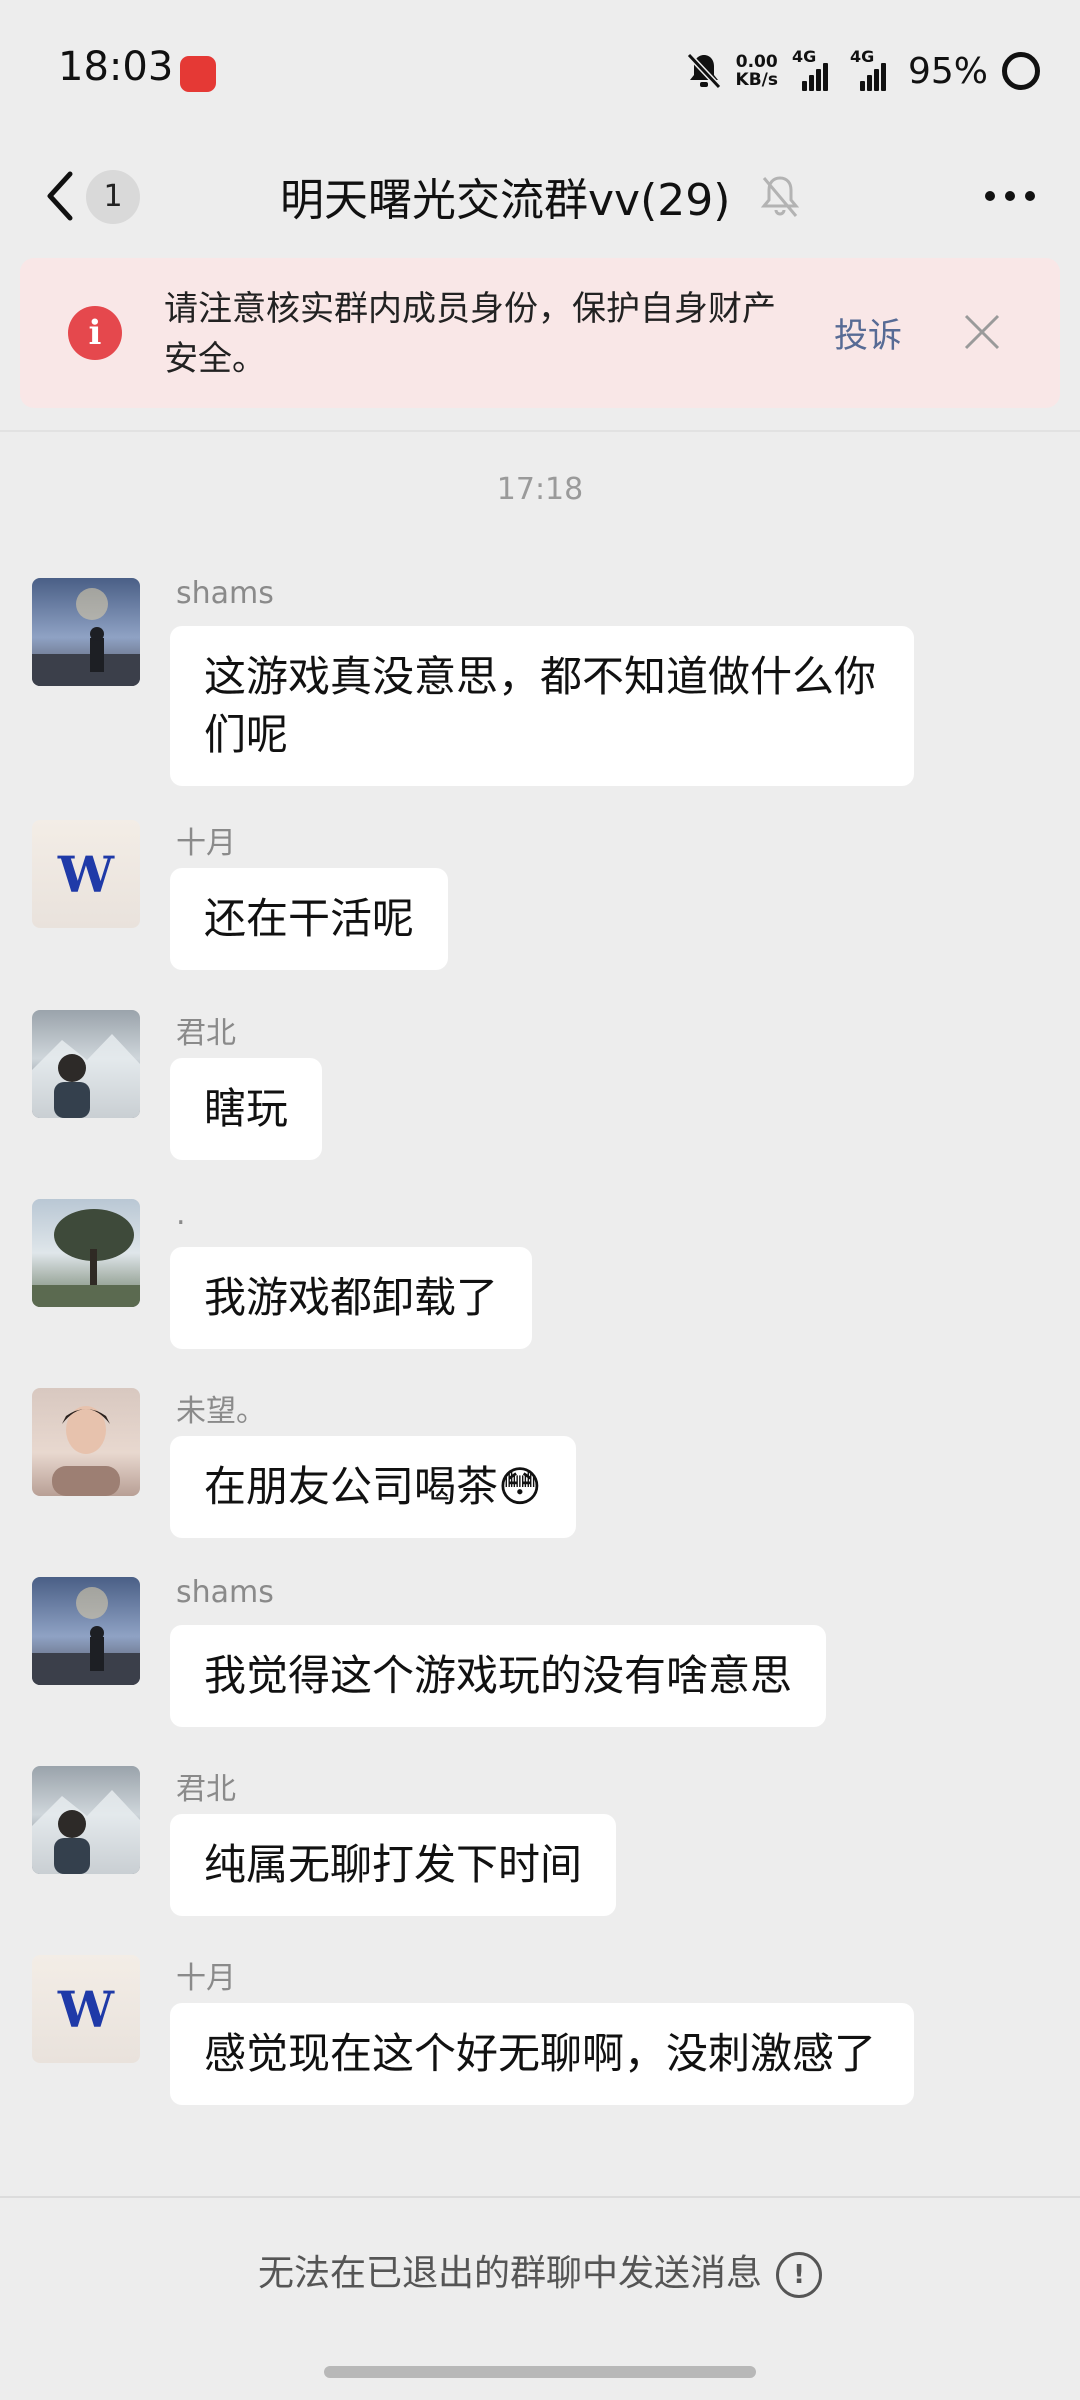  What do you see at coordinates (703, 71) in the screenshot?
I see `bell-muted-icon` at bounding box center [703, 71].